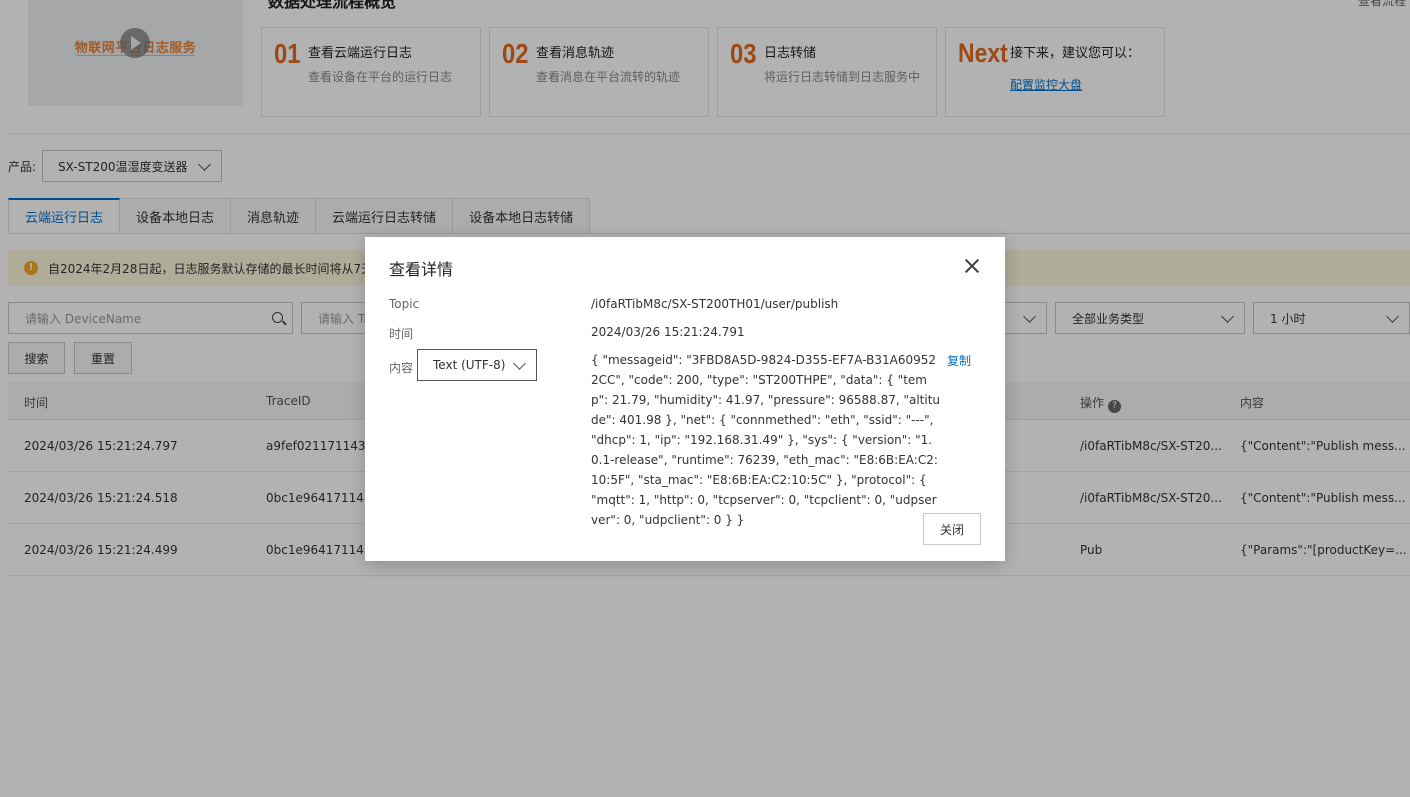 The image size is (1410, 797). Describe the element at coordinates (972, 266) in the screenshot. I see `close-icon` at that location.